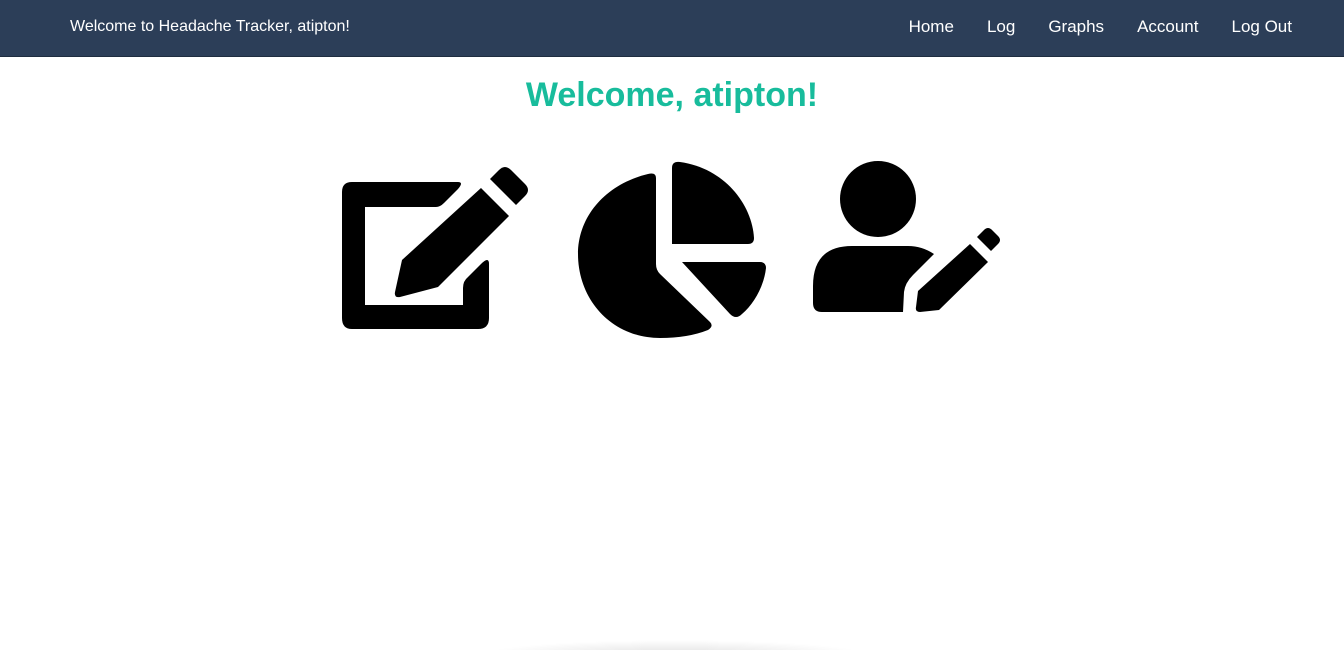 This screenshot has height=650, width=1344. I want to click on page-title: Welcome, atipton!, so click(672, 95).